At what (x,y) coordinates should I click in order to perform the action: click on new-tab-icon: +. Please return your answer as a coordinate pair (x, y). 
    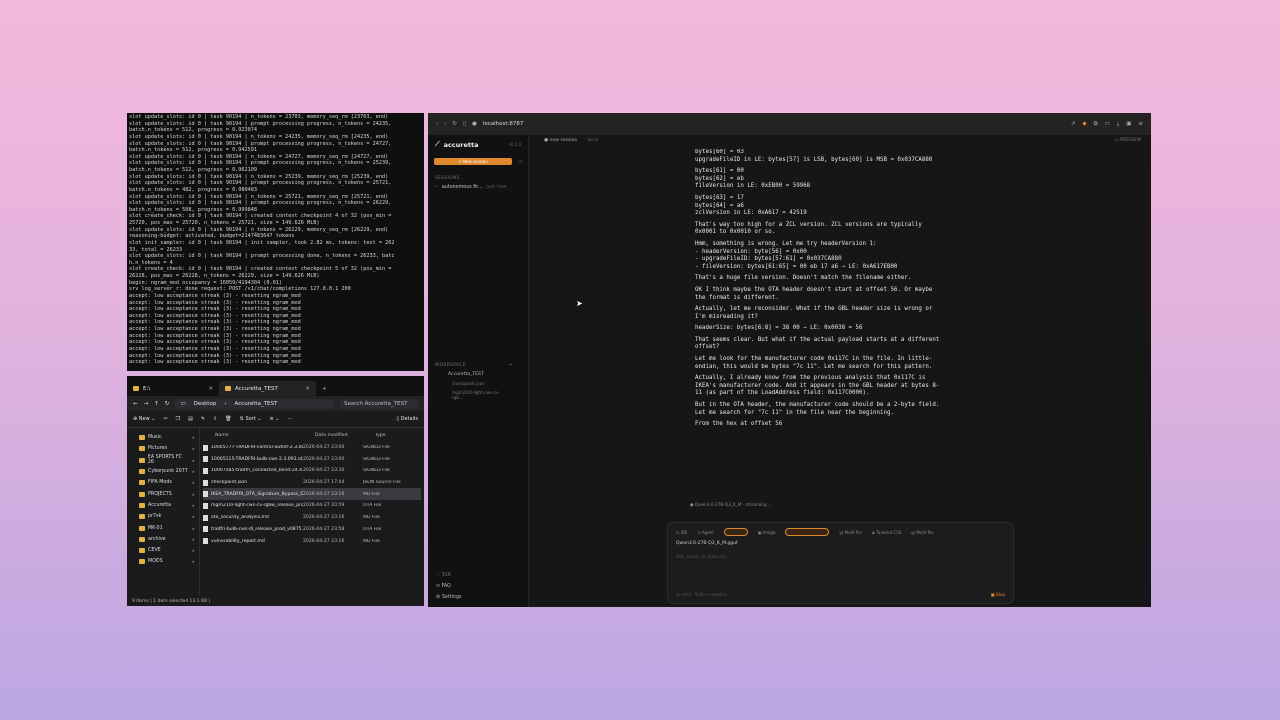
    Looking at the image, I should click on (324, 389).